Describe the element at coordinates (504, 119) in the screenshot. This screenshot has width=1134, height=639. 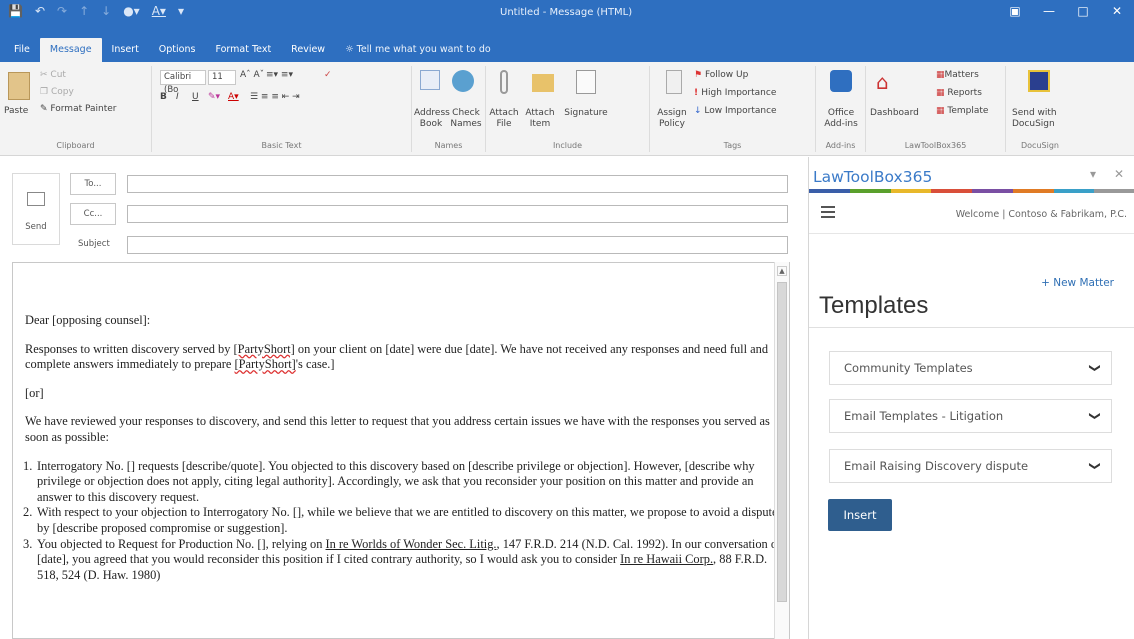
I see `attach-file-button: Attach File` at that location.